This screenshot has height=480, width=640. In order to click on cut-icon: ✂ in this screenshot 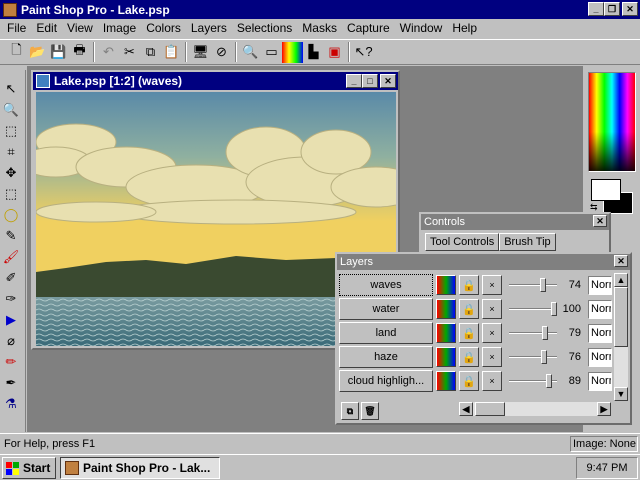, I will do `click(129, 52)`.